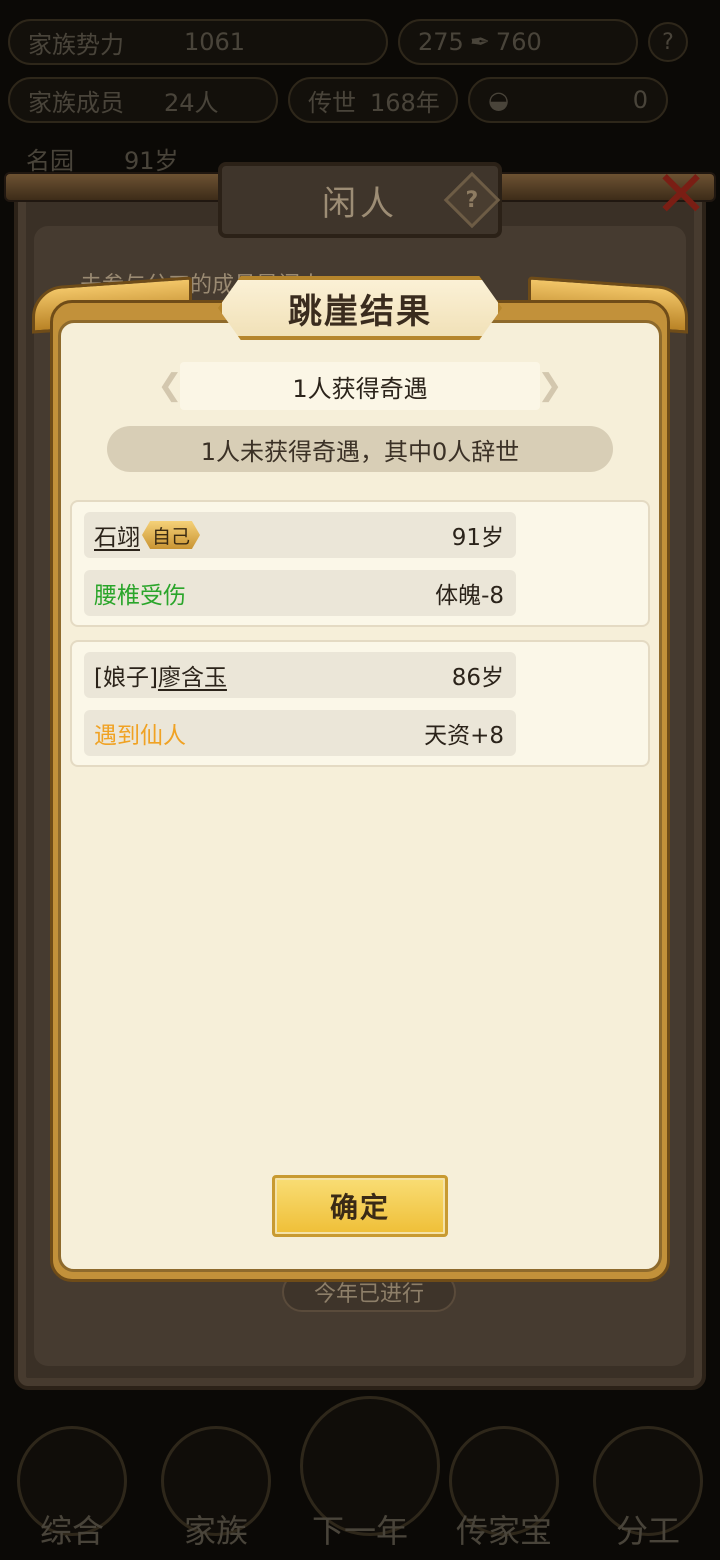  I want to click on members-label: 家族成员, so click(76, 102).